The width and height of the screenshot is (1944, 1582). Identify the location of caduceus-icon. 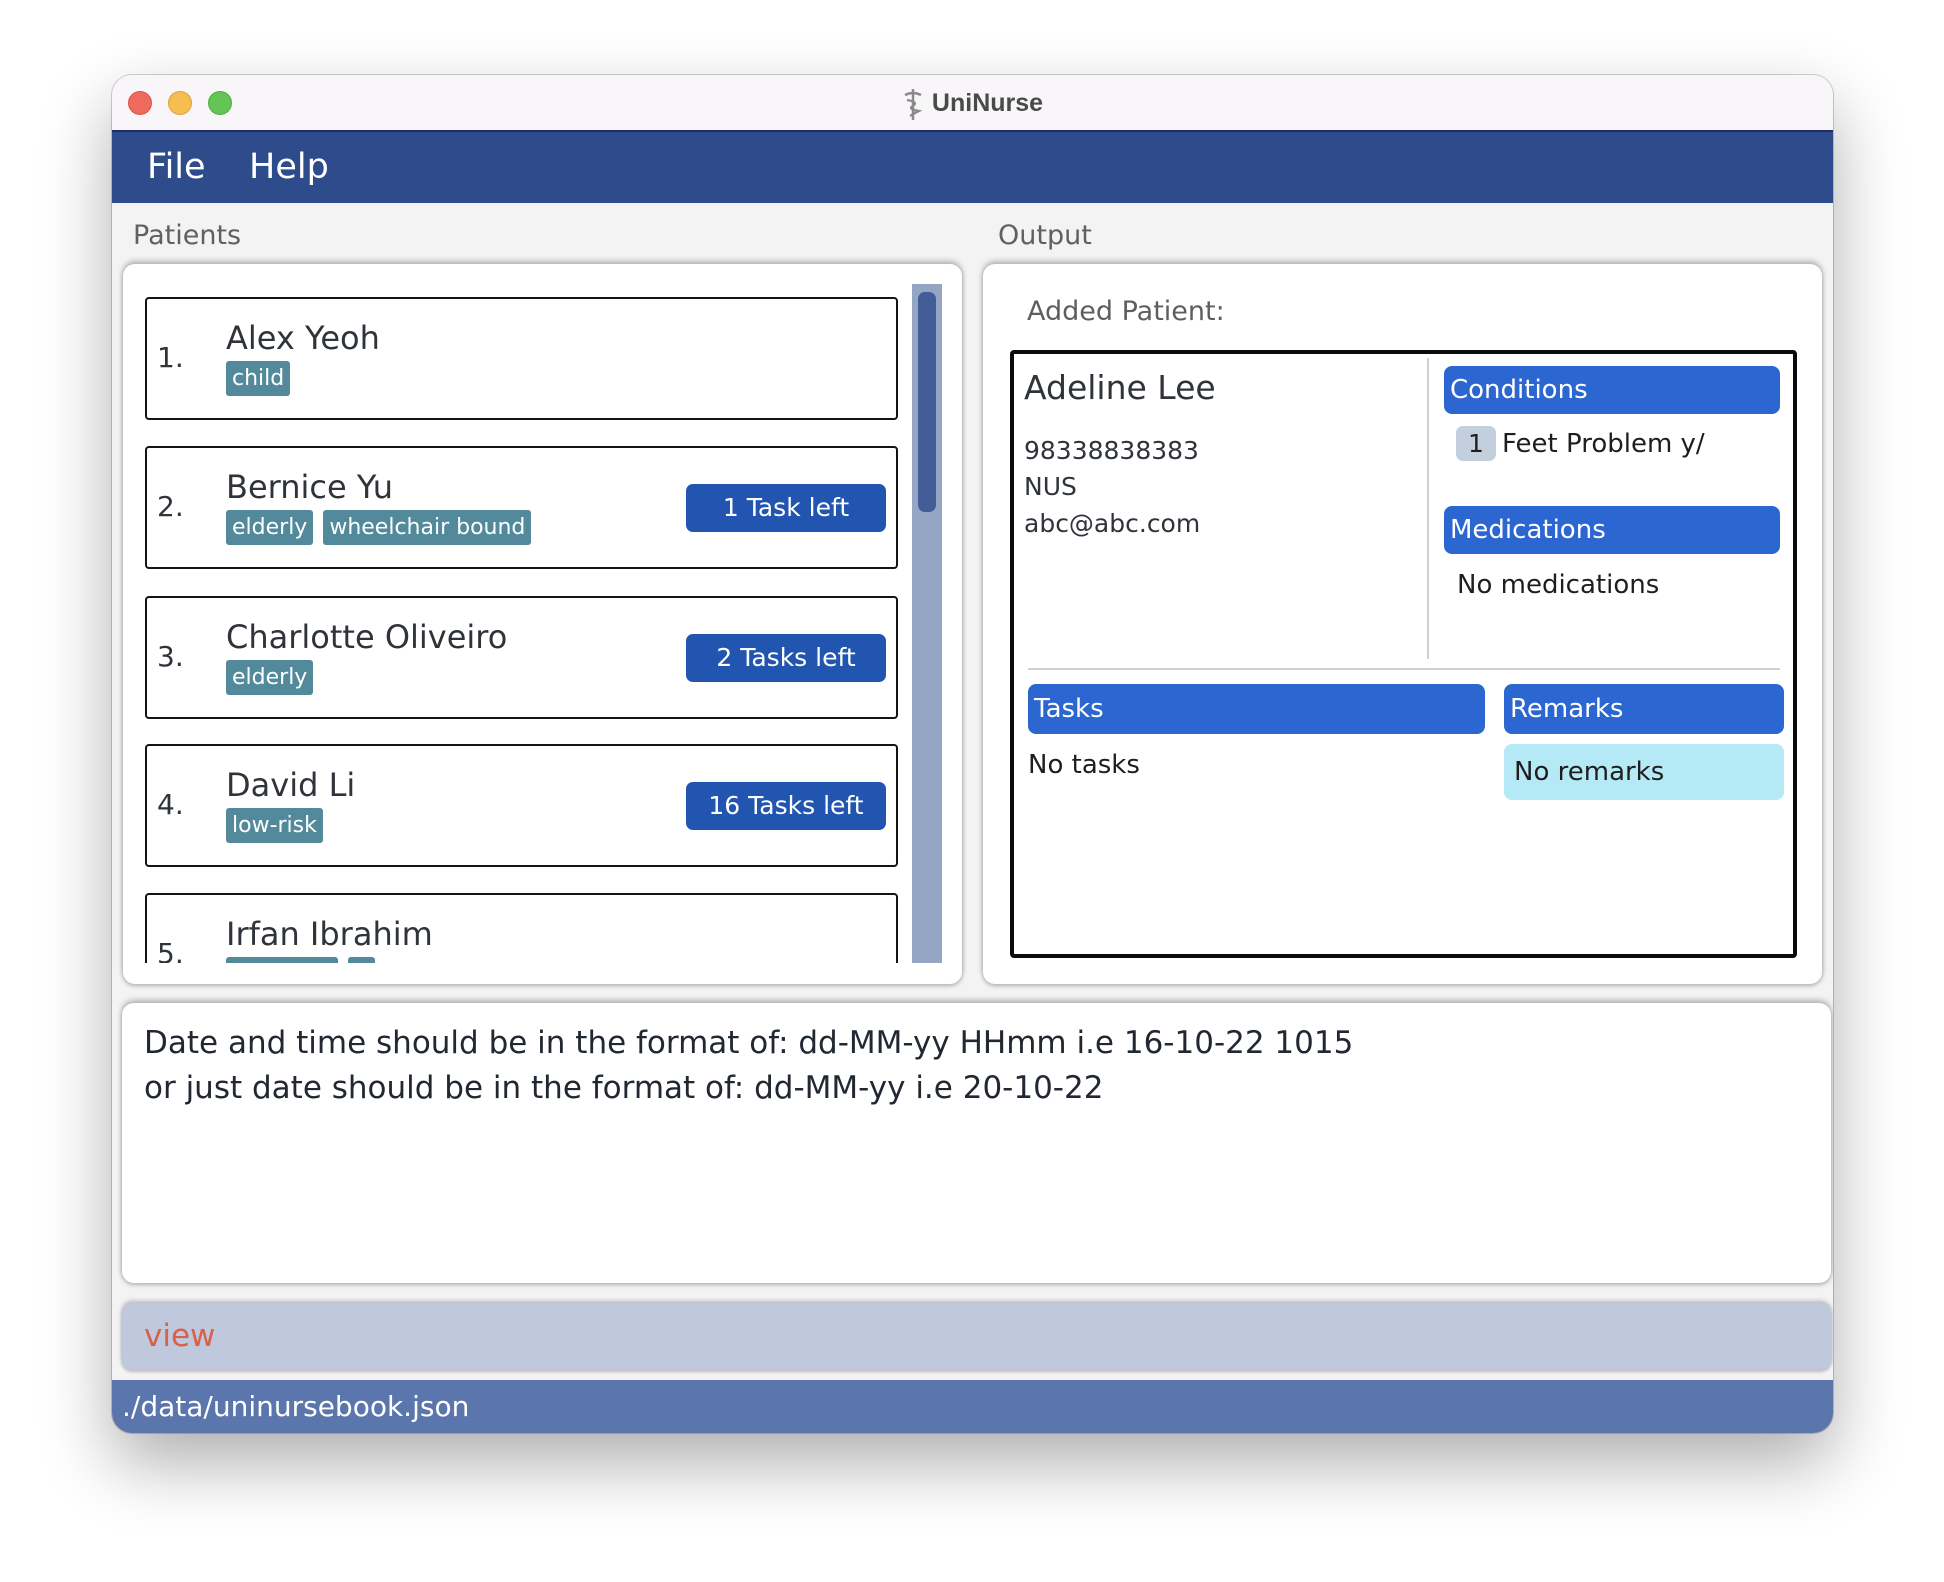
(913, 104).